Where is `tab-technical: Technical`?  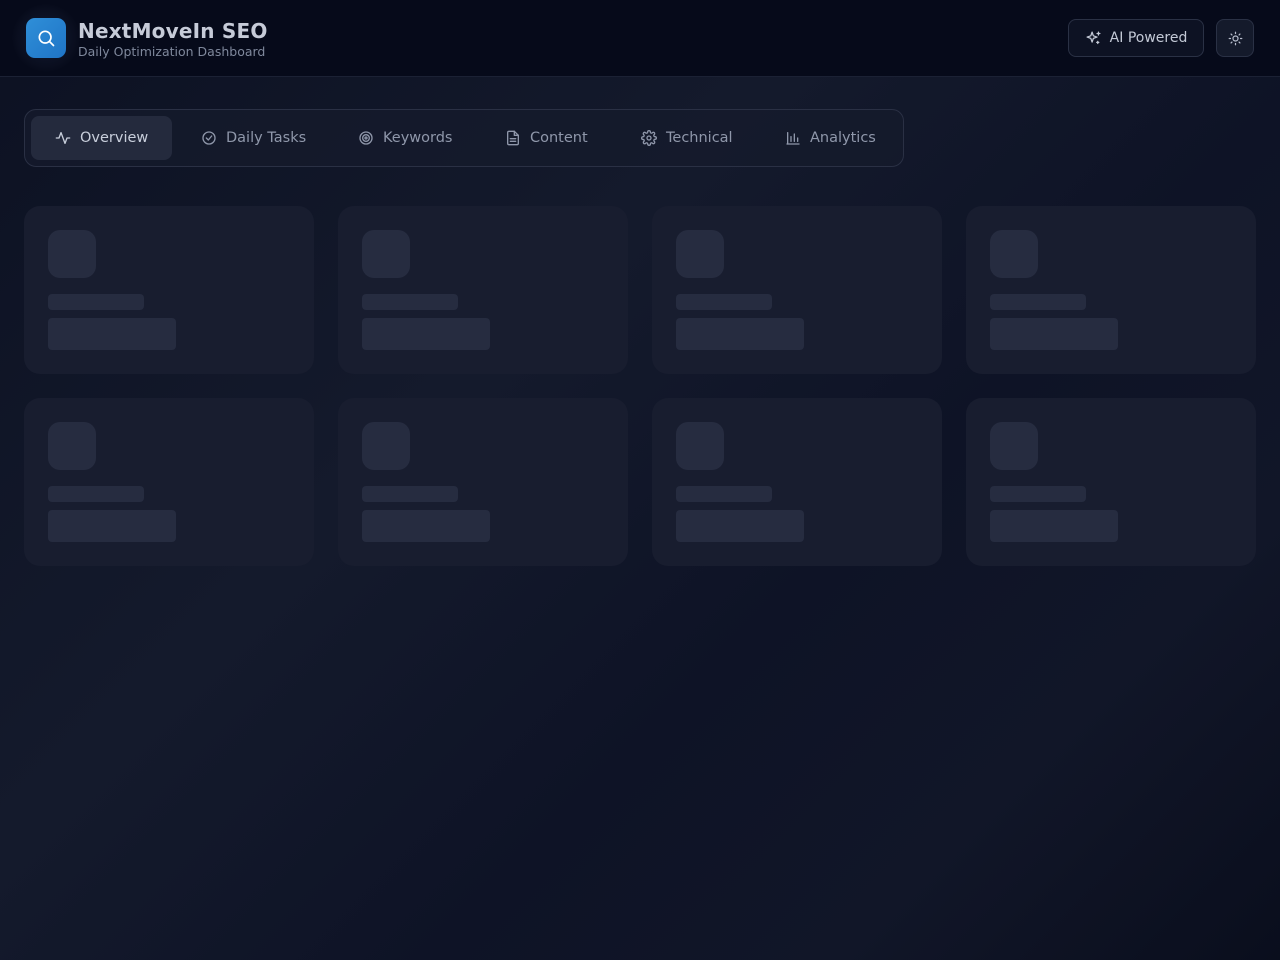 tab-technical: Technical is located at coordinates (687, 138).